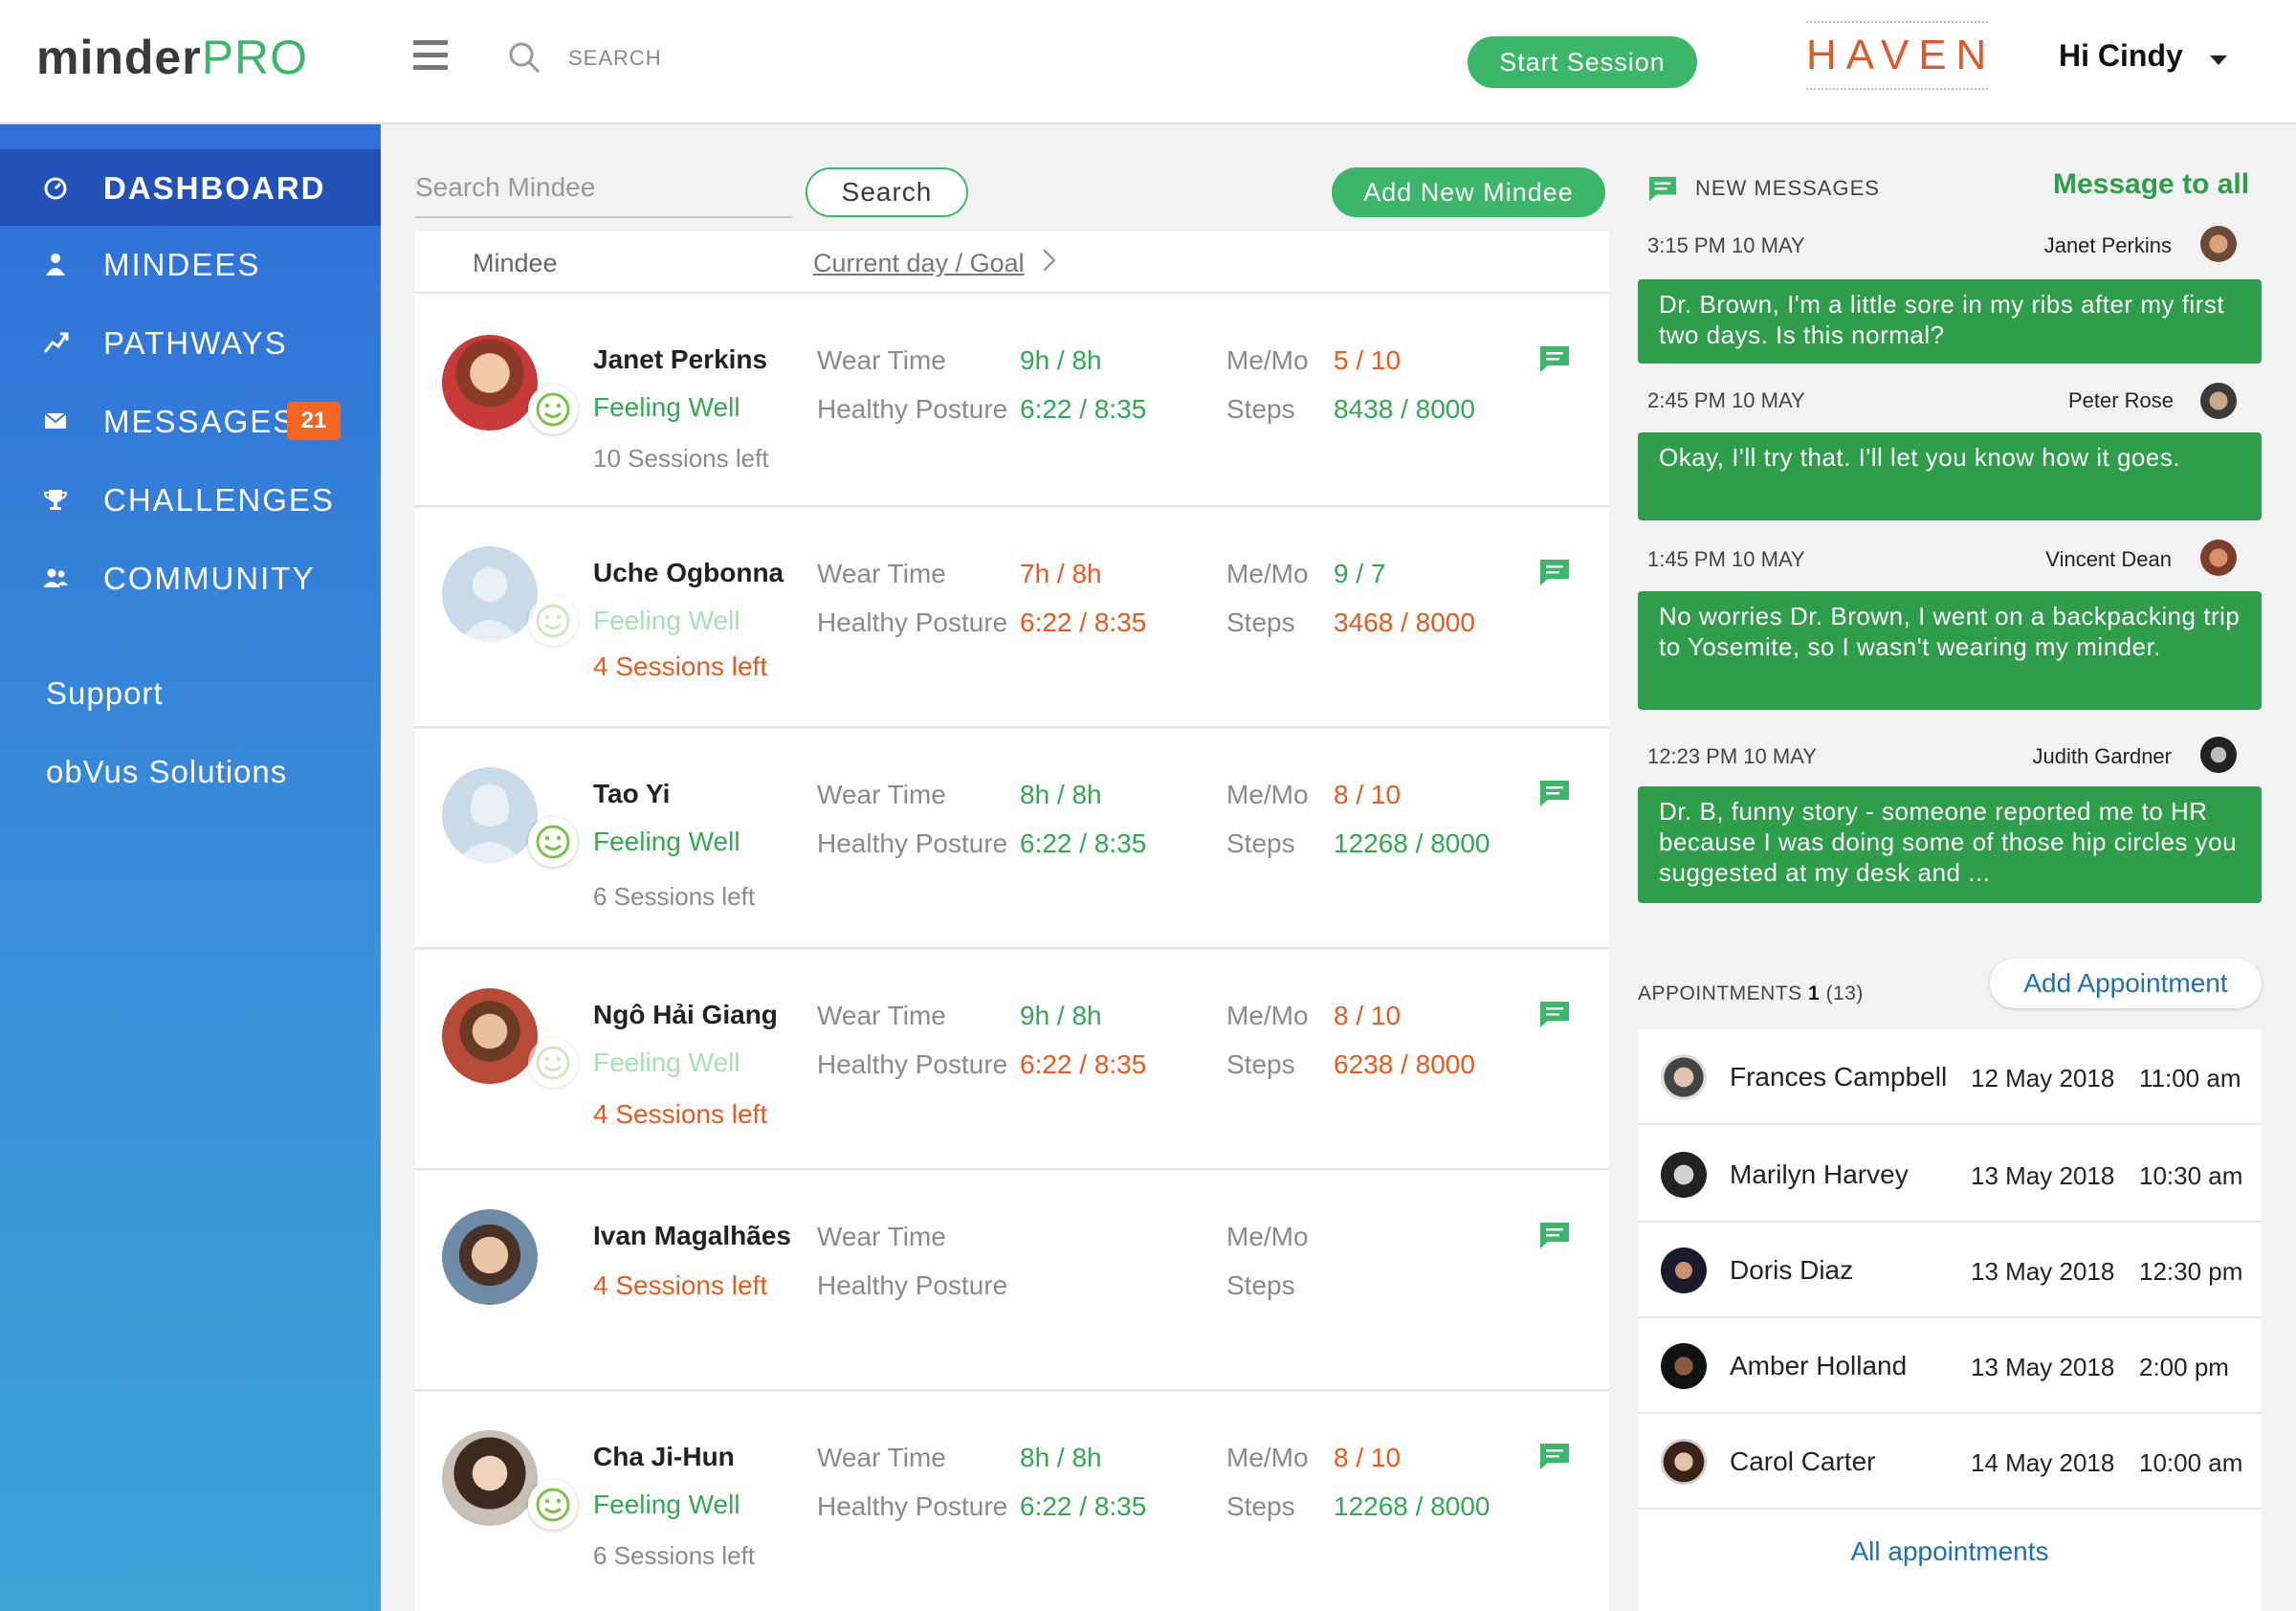 The width and height of the screenshot is (2296, 1611). What do you see at coordinates (1950, 1271) in the screenshot?
I see `appointment-row: Doris Diaz 13 May 2018 12:30 pm` at bounding box center [1950, 1271].